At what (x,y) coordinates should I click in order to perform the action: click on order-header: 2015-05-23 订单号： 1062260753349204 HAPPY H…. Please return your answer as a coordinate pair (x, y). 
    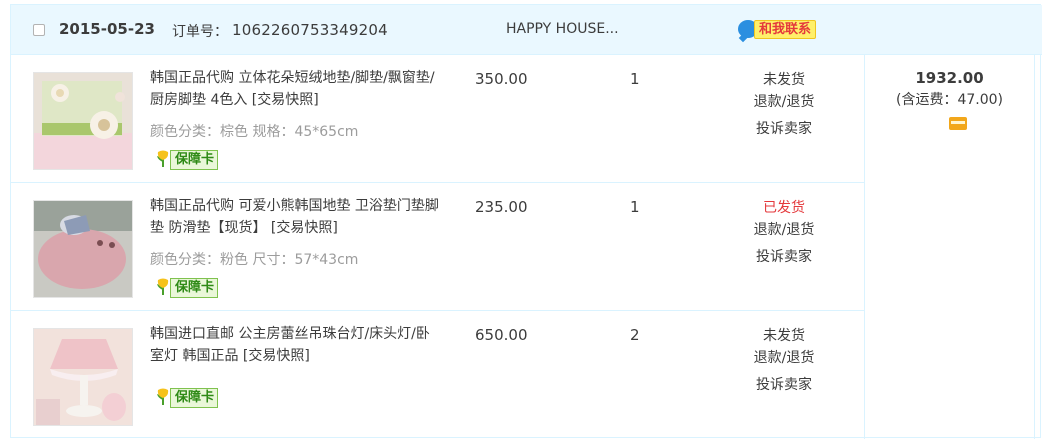
    Looking at the image, I should click on (526, 30).